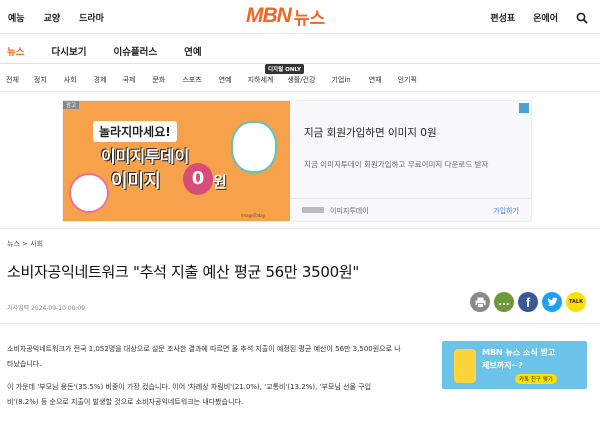  Describe the element at coordinates (313, 210) in the screenshot. I see `ad-source-logo` at that location.